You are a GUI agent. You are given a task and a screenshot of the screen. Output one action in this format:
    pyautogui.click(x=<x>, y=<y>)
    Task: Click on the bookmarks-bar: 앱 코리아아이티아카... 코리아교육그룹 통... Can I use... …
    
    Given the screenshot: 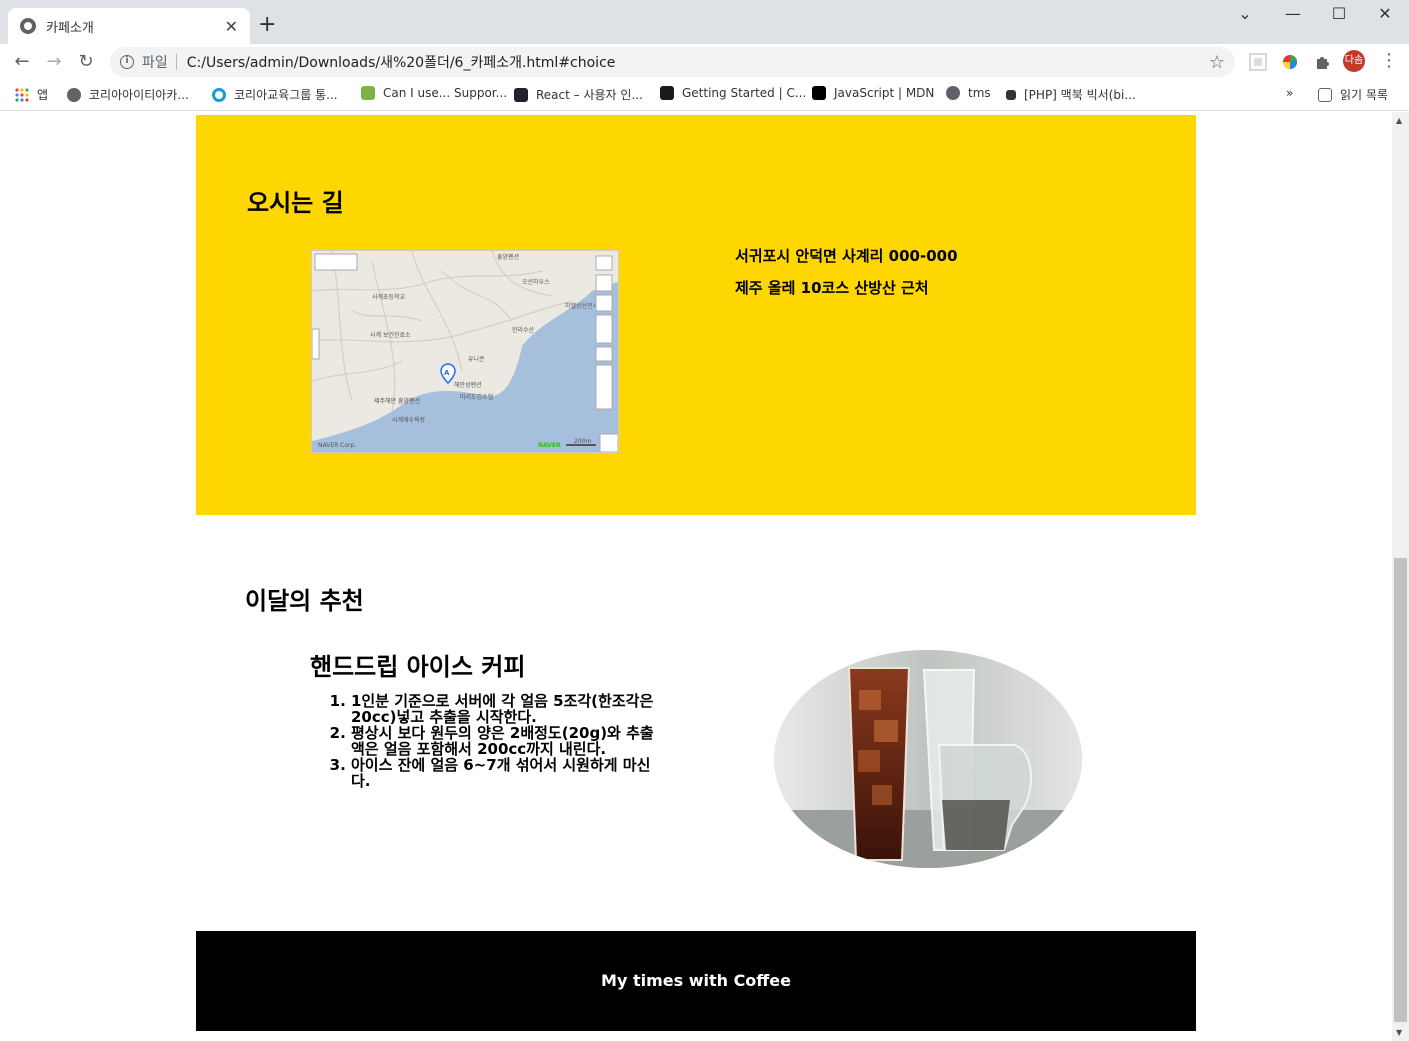 What is the action you would take?
    pyautogui.click(x=704, y=95)
    